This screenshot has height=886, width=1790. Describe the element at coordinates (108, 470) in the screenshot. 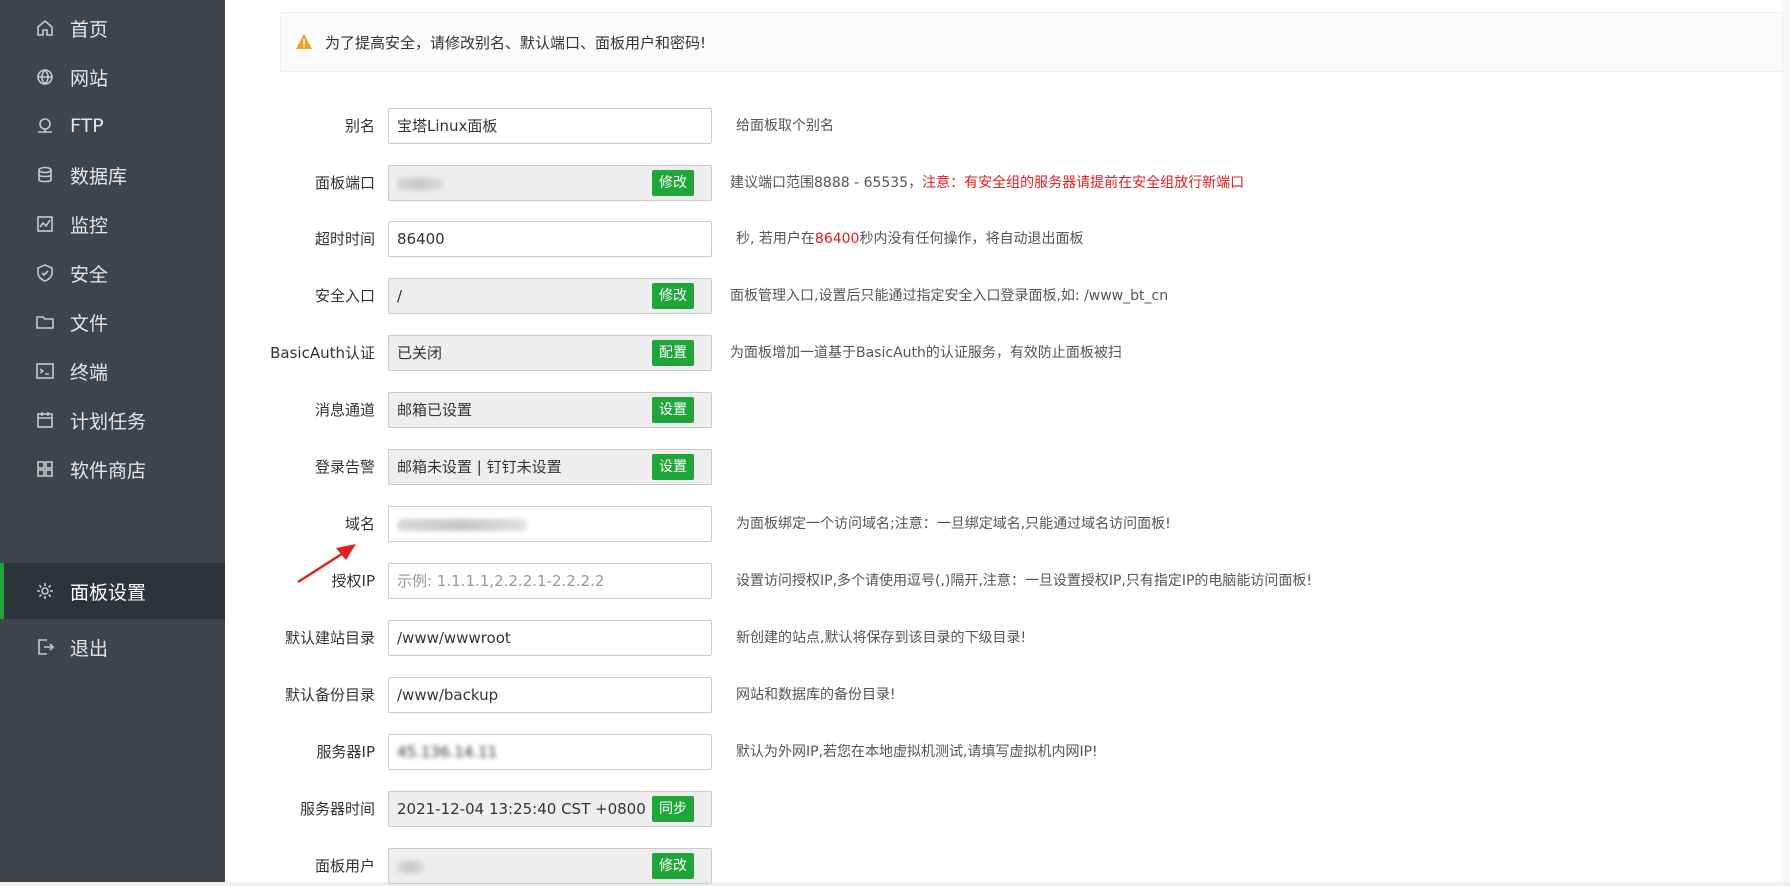

I see `sidebar-item-label: 软件商店` at that location.